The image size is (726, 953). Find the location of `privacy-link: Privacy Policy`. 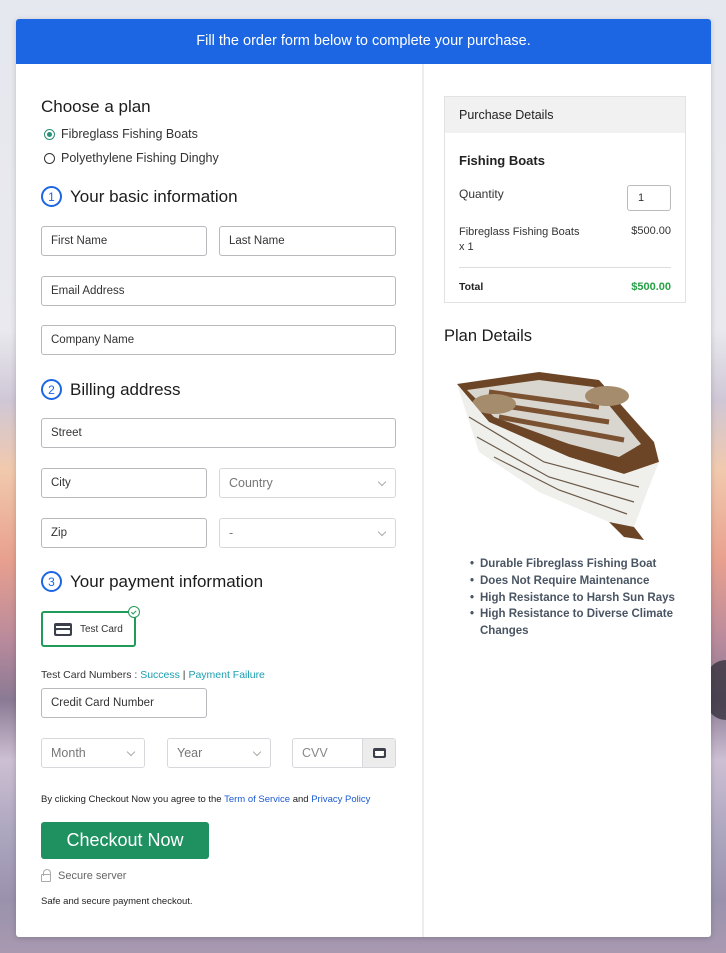

privacy-link: Privacy Policy is located at coordinates (340, 799).